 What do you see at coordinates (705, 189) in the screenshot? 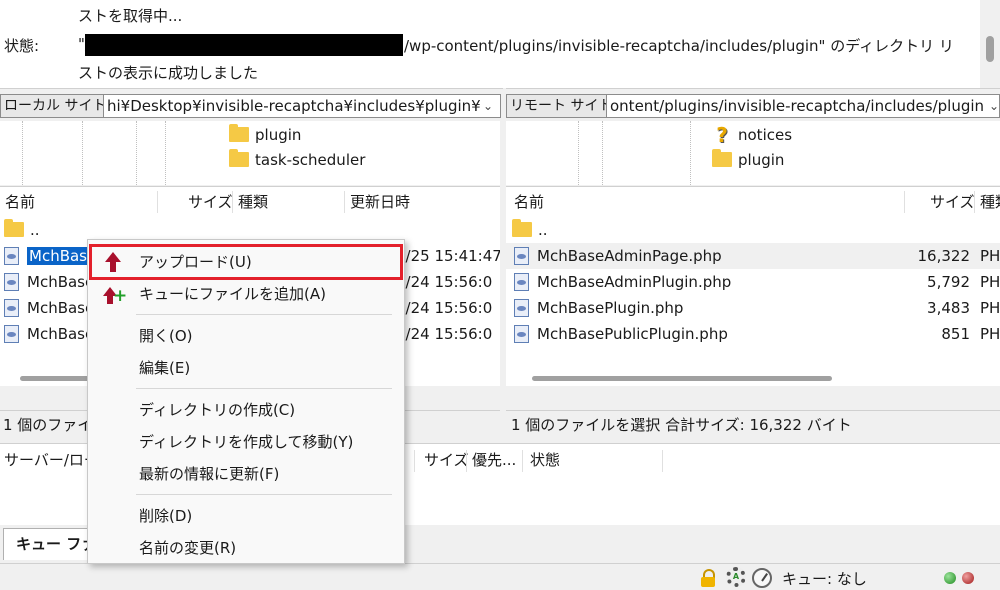
I see `sort-chevron-icon: ˆ` at bounding box center [705, 189].